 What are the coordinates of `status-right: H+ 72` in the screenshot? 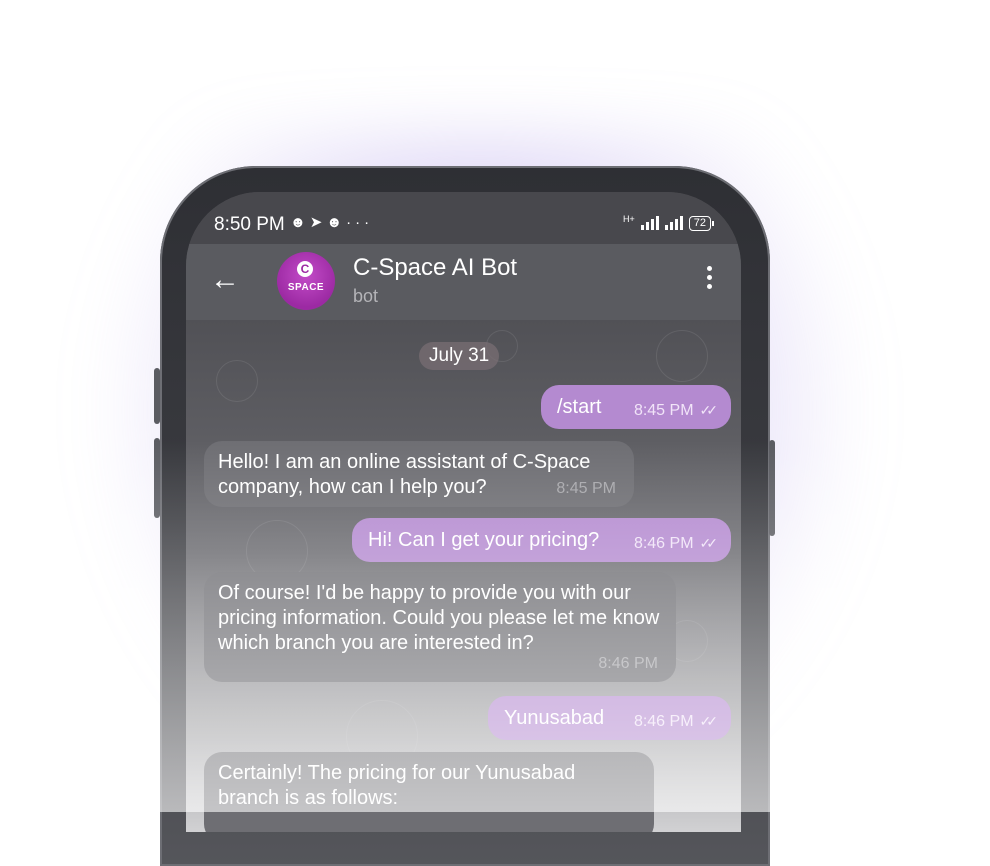 It's located at (668, 223).